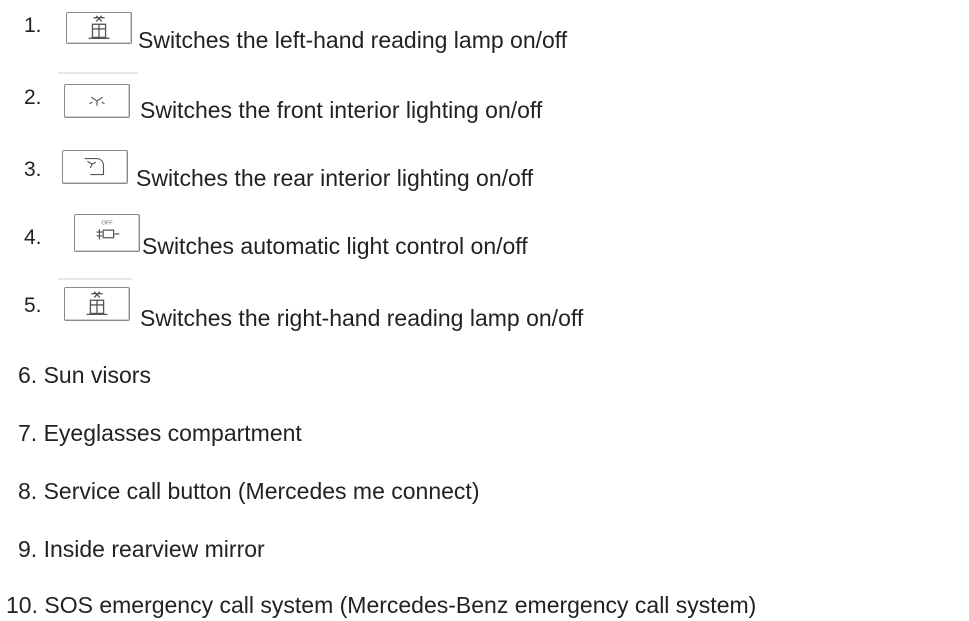  Describe the element at coordinates (33, 169) in the screenshot. I see `item-number: 3.` at that location.